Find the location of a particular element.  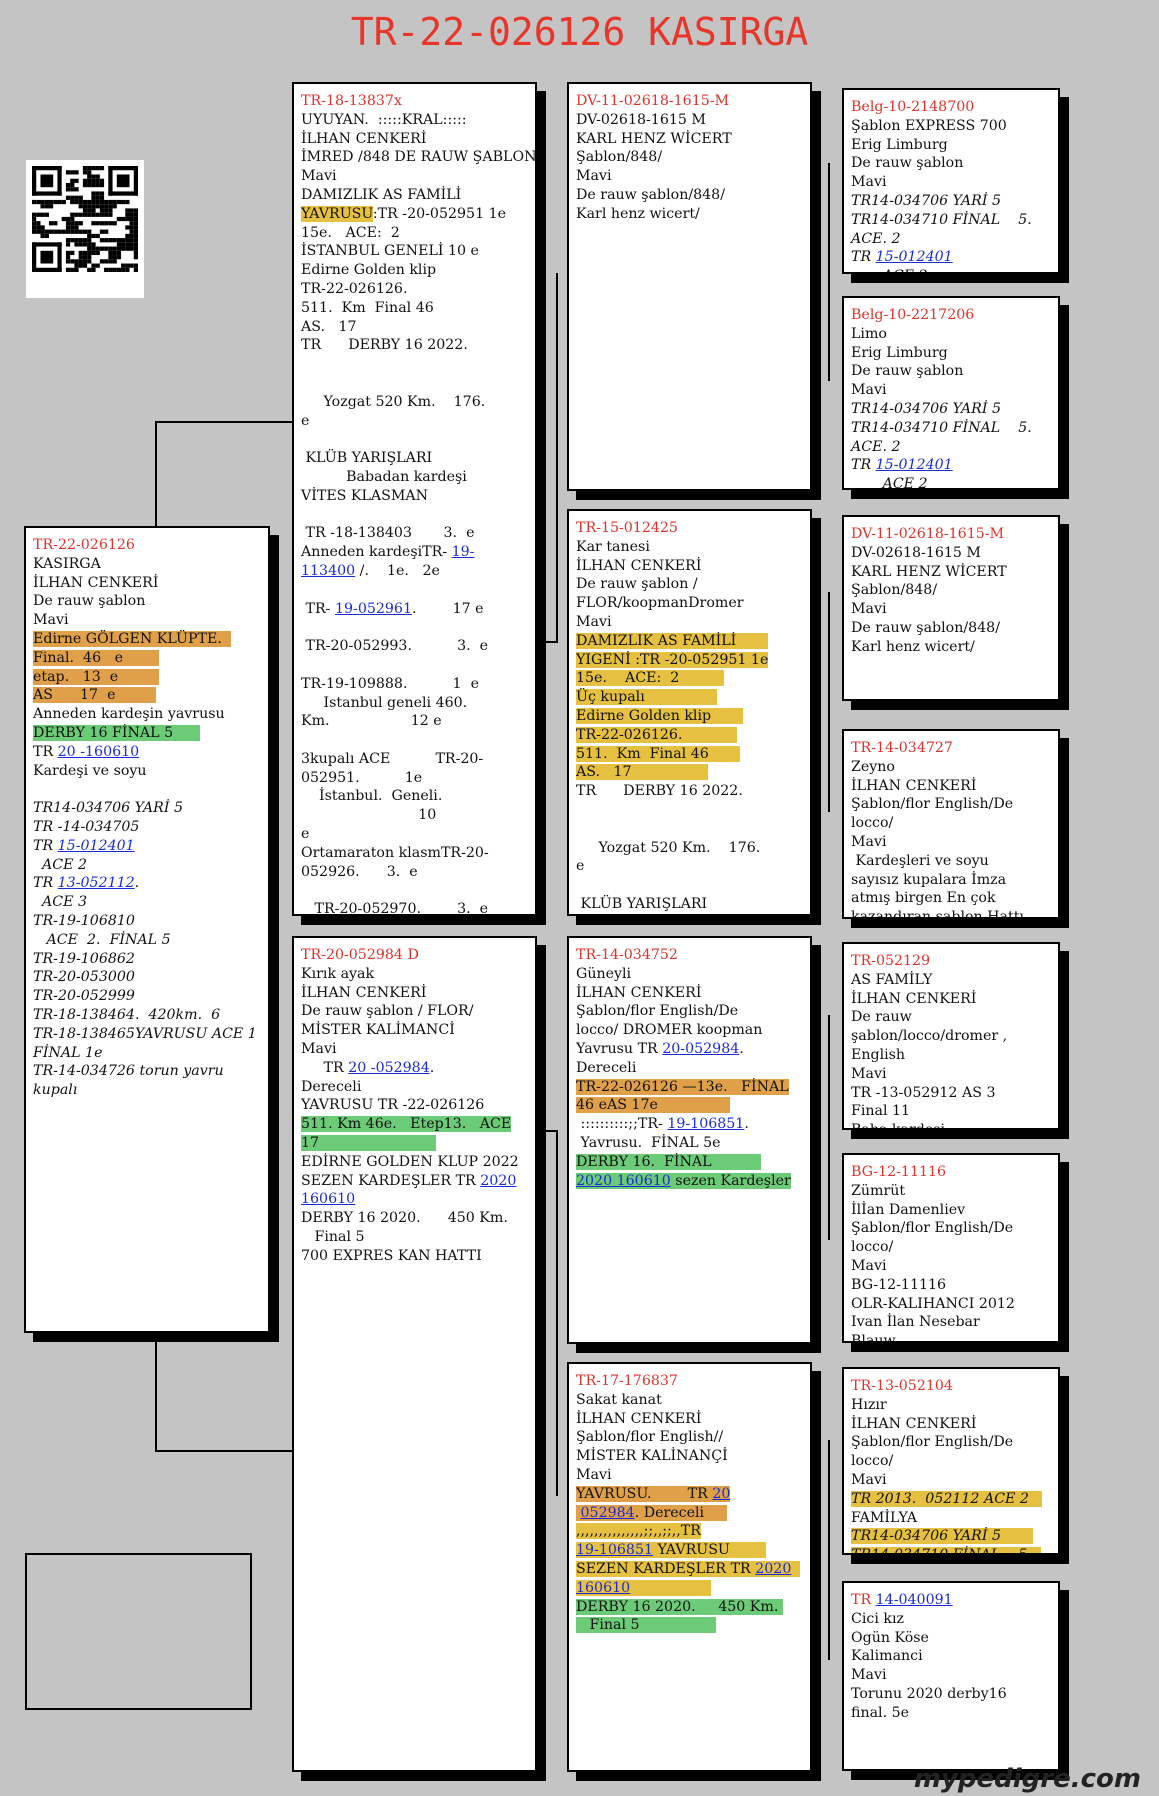

card-line: ,,,,,,,,,,,,,,,;;,,;;,,TR is located at coordinates (690, 1531).